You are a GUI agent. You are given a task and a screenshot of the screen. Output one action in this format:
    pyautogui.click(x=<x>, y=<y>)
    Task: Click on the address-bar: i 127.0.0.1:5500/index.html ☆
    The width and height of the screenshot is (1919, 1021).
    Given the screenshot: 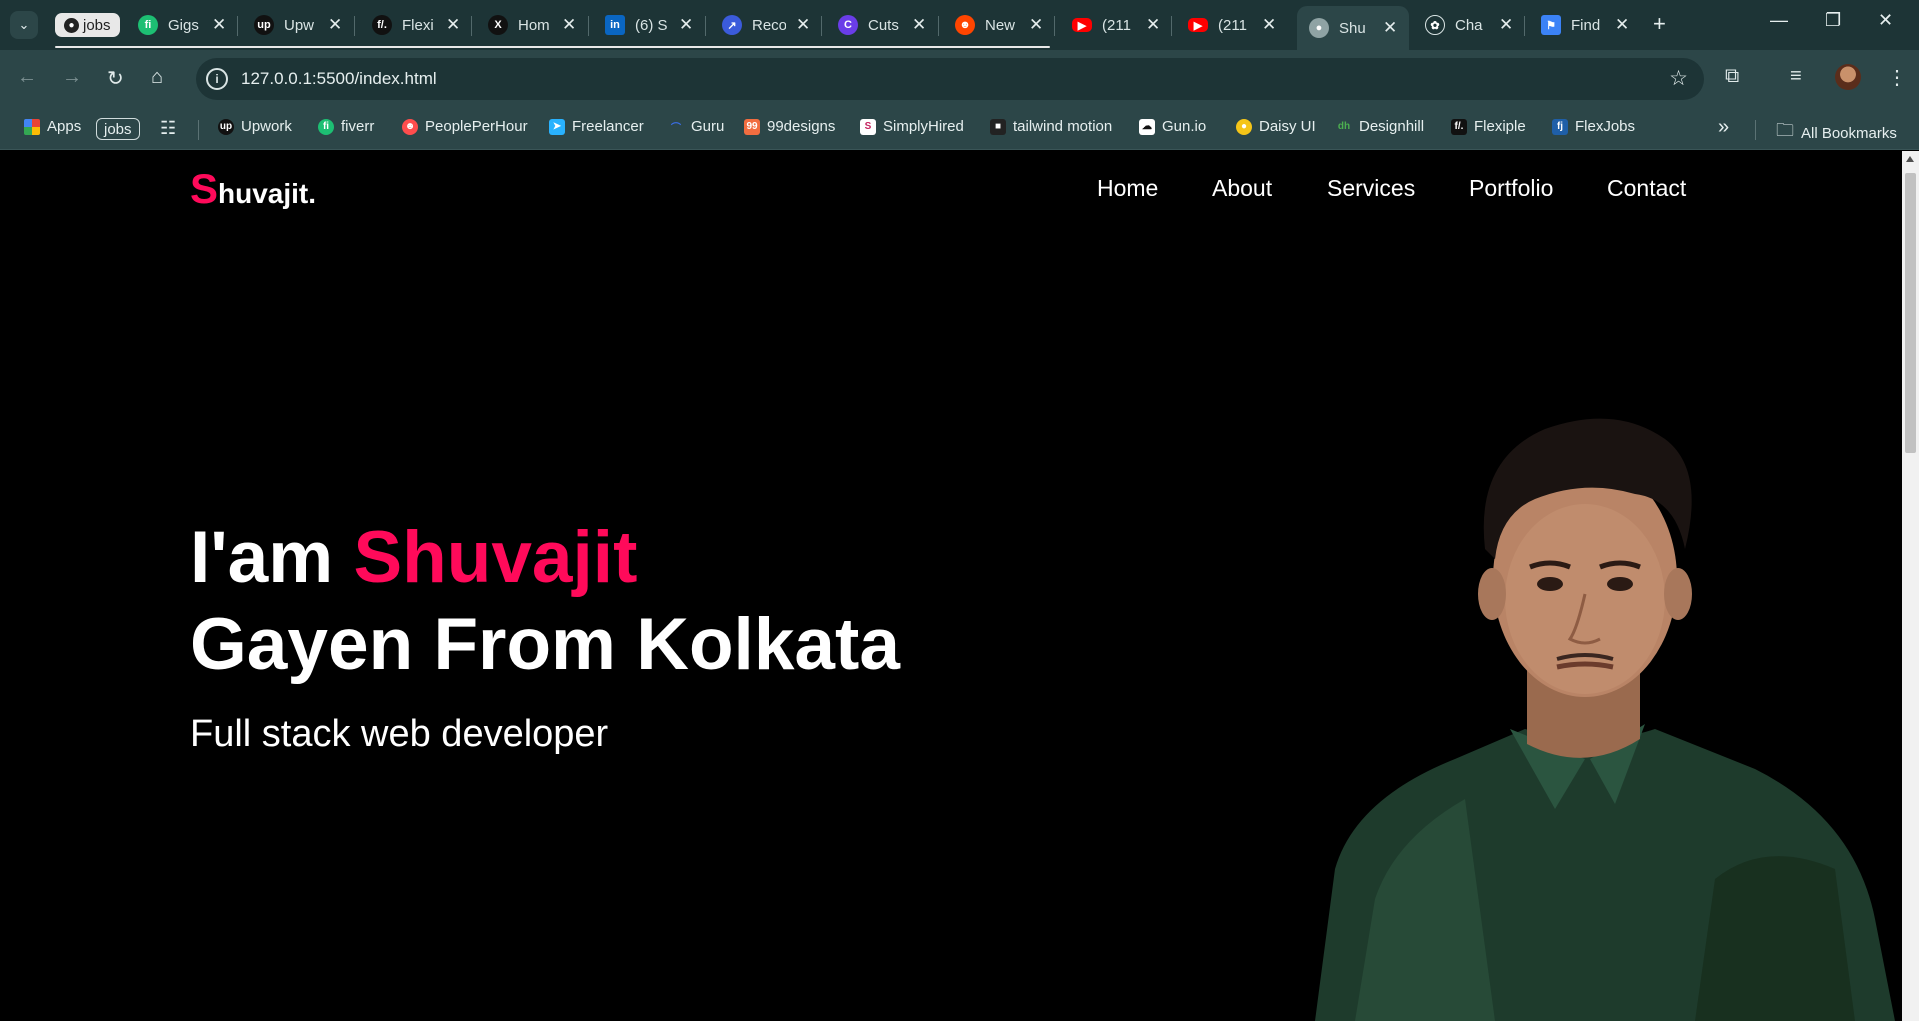 What is the action you would take?
    pyautogui.click(x=950, y=79)
    